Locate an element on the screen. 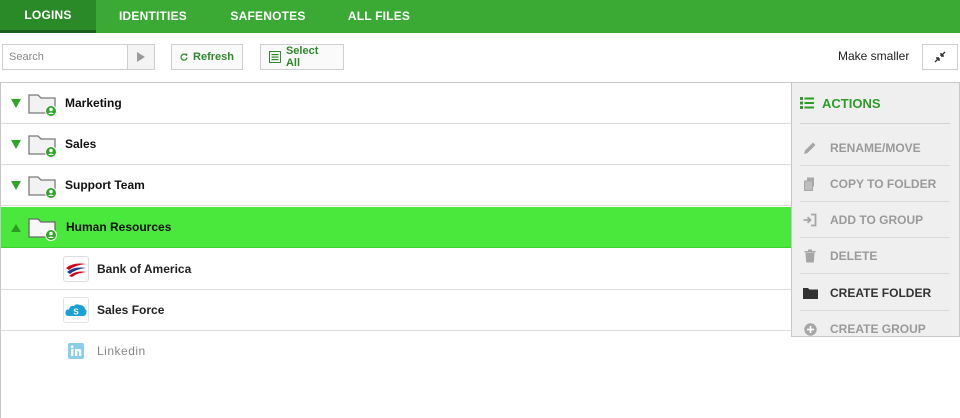 This screenshot has width=960, height=418. compress-icon is located at coordinates (940, 57).